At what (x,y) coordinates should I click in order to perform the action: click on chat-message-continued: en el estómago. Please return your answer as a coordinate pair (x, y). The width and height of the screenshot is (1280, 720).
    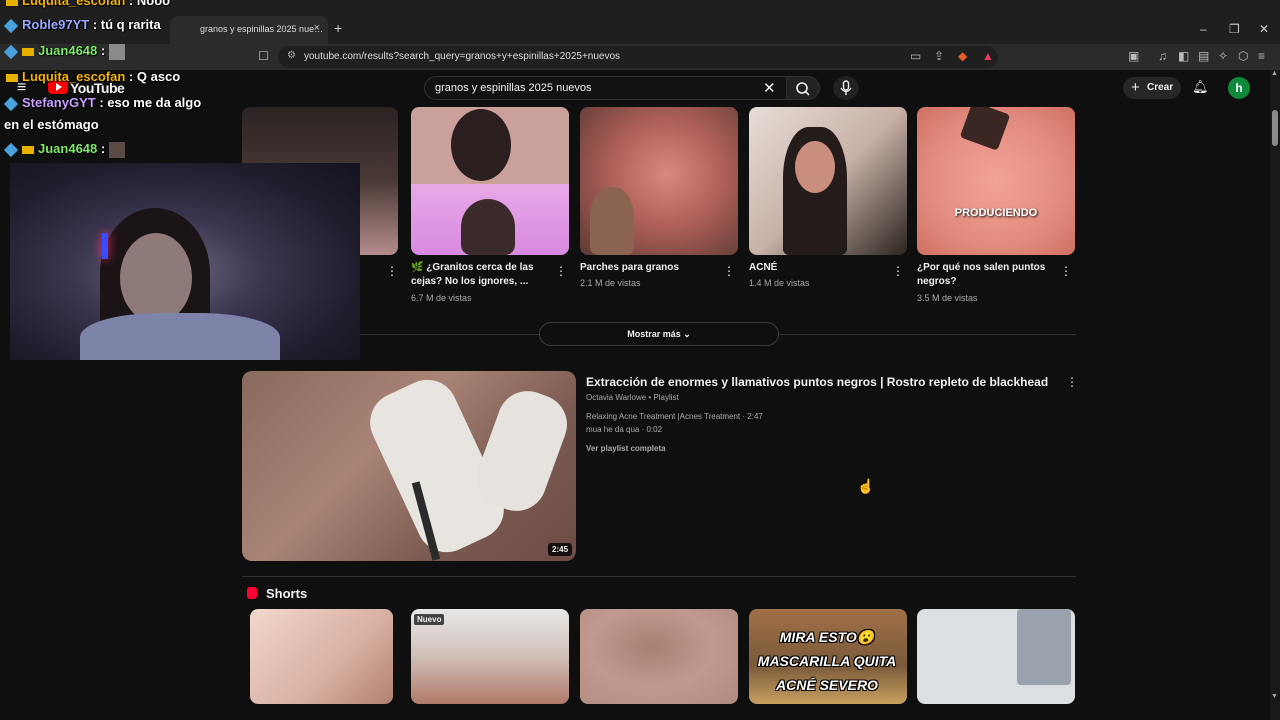
    Looking at the image, I should click on (51, 124).